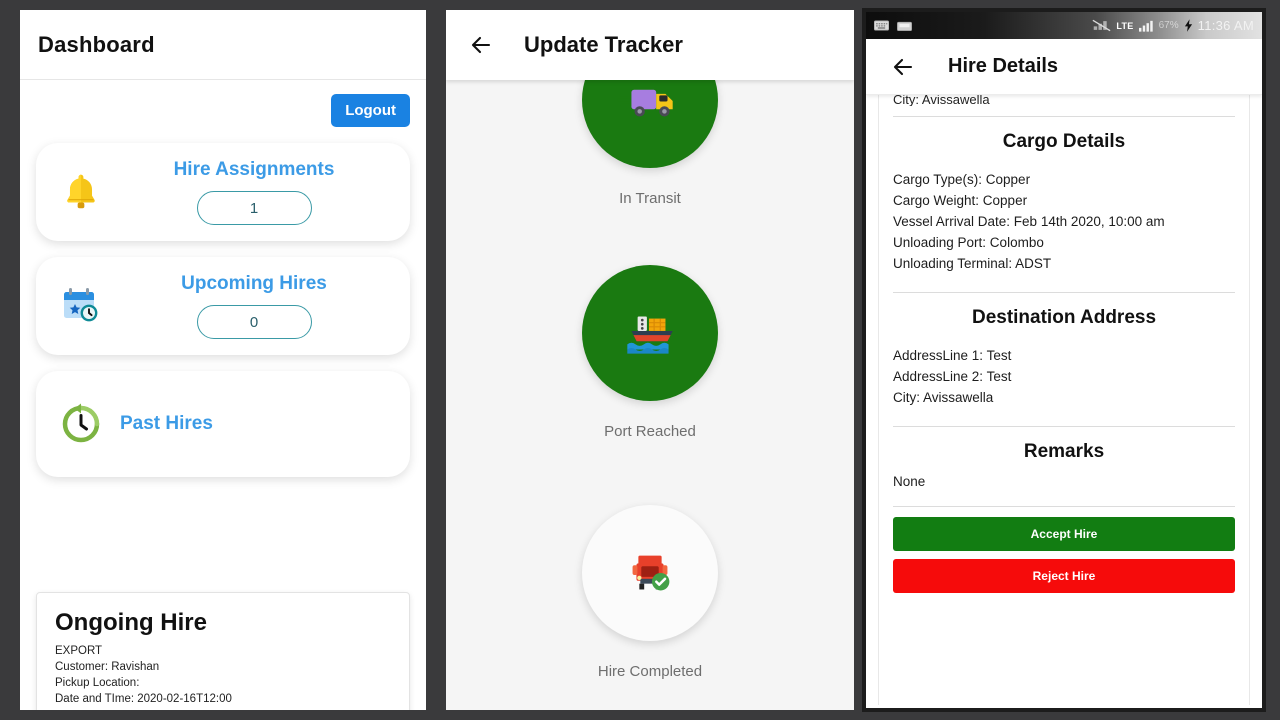  I want to click on battery-percent-label: 67%, so click(1168, 25).